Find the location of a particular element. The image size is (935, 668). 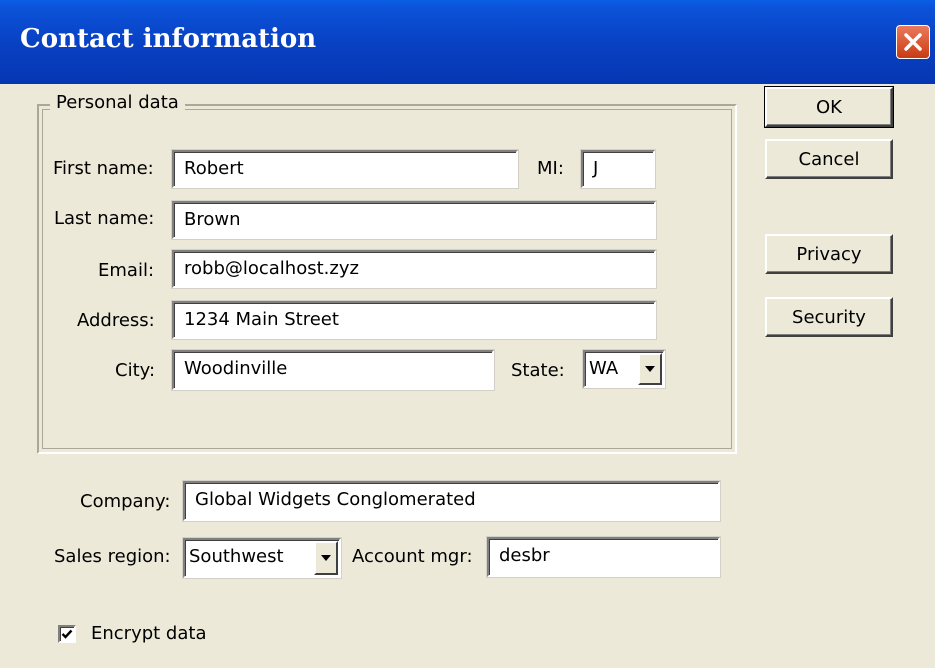

personal-data-legend: Personal data is located at coordinates (117, 102).